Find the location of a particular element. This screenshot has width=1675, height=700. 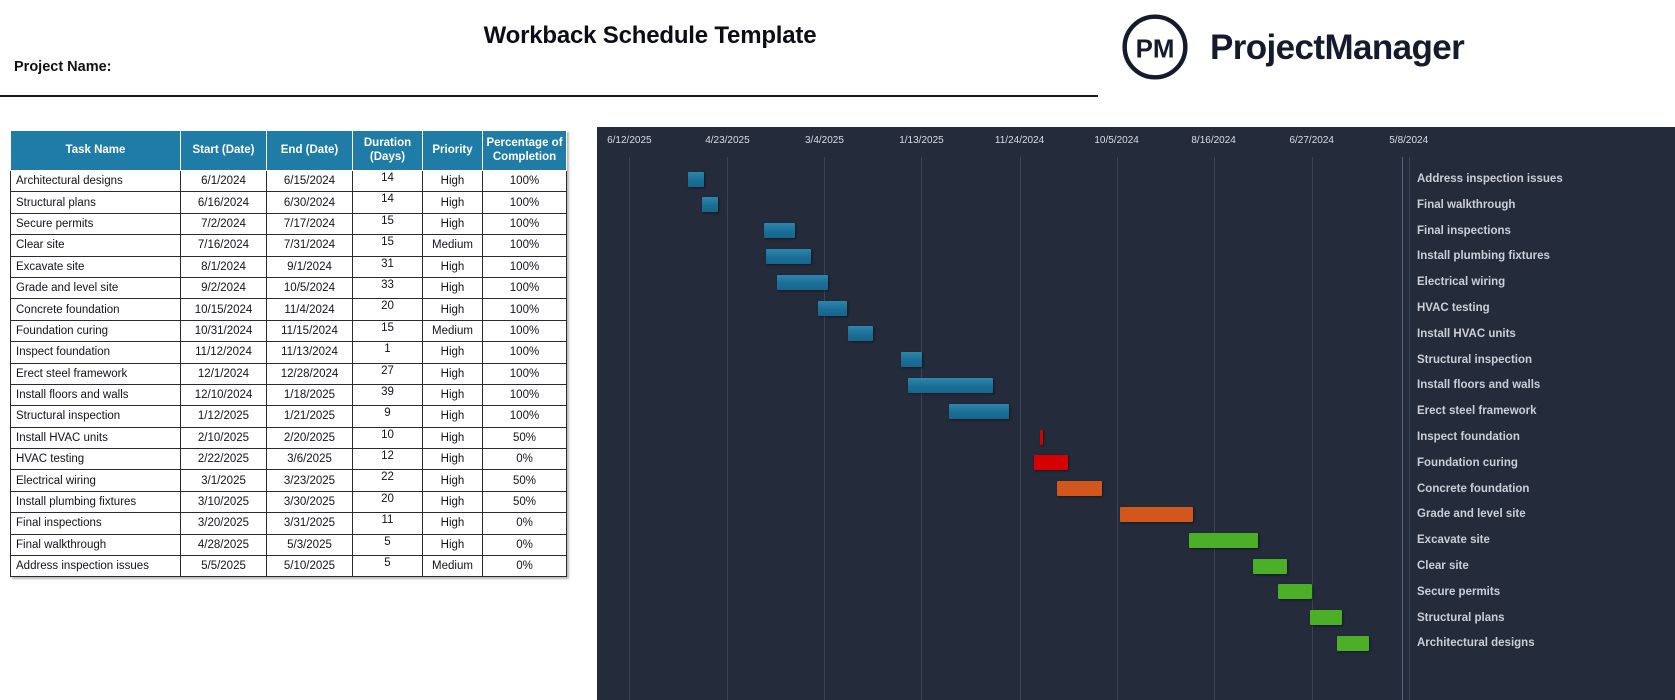

cell-task: Final inspections is located at coordinates (95, 523).